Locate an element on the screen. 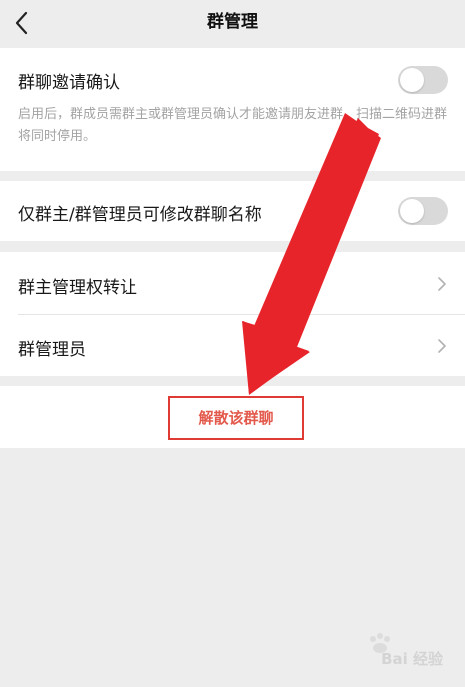  invite-confirm-label: 群聊邀请确认 is located at coordinates (69, 83).